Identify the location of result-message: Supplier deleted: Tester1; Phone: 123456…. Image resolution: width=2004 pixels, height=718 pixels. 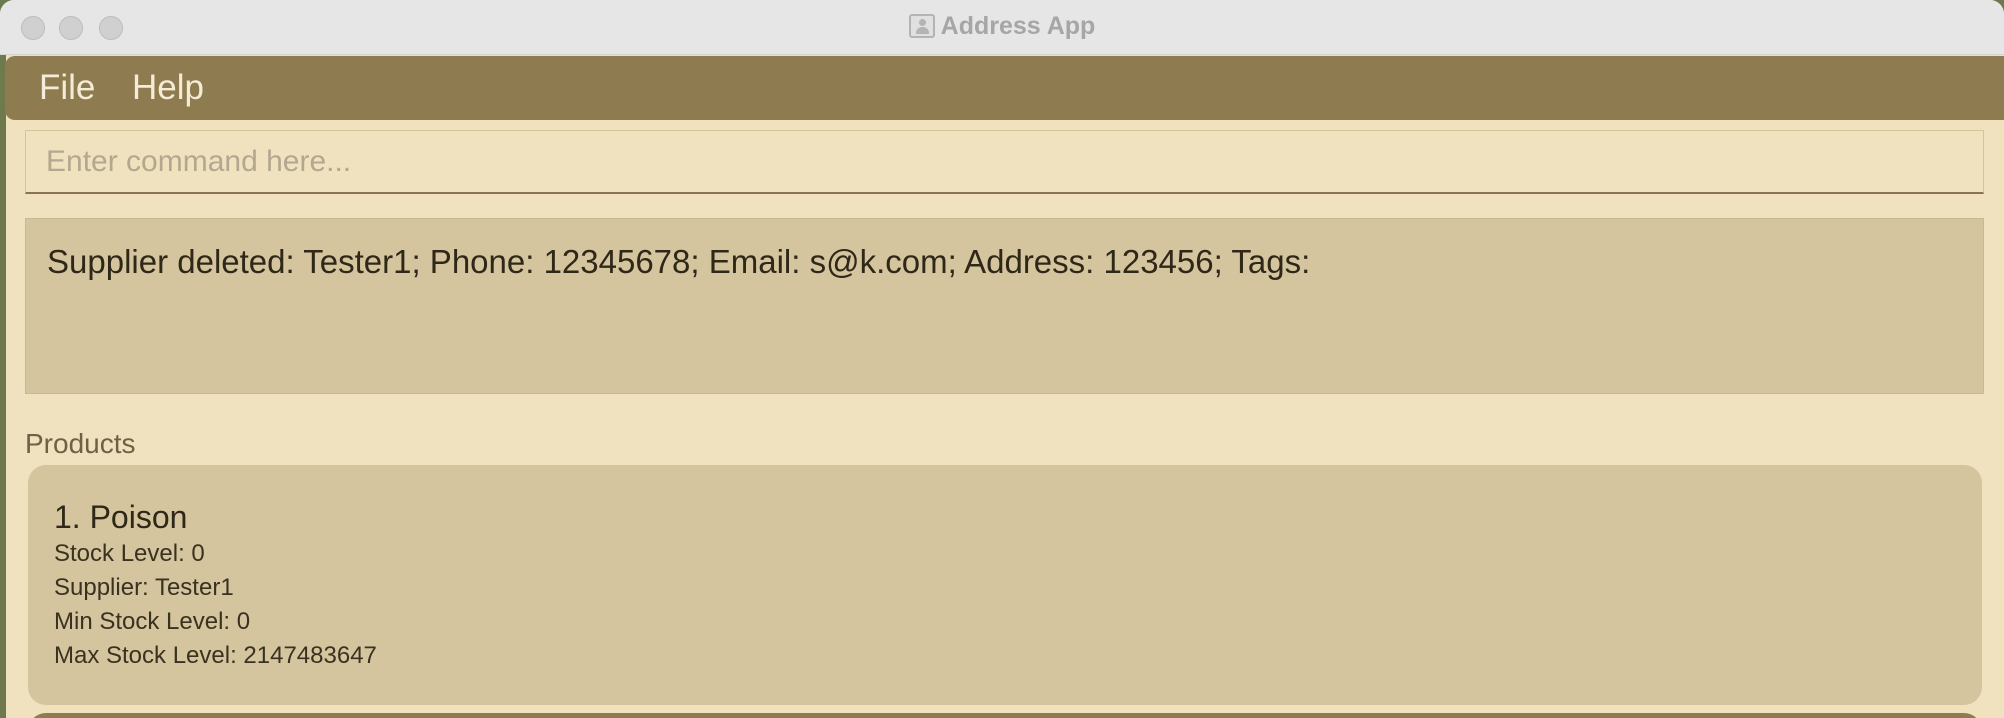
(679, 261).